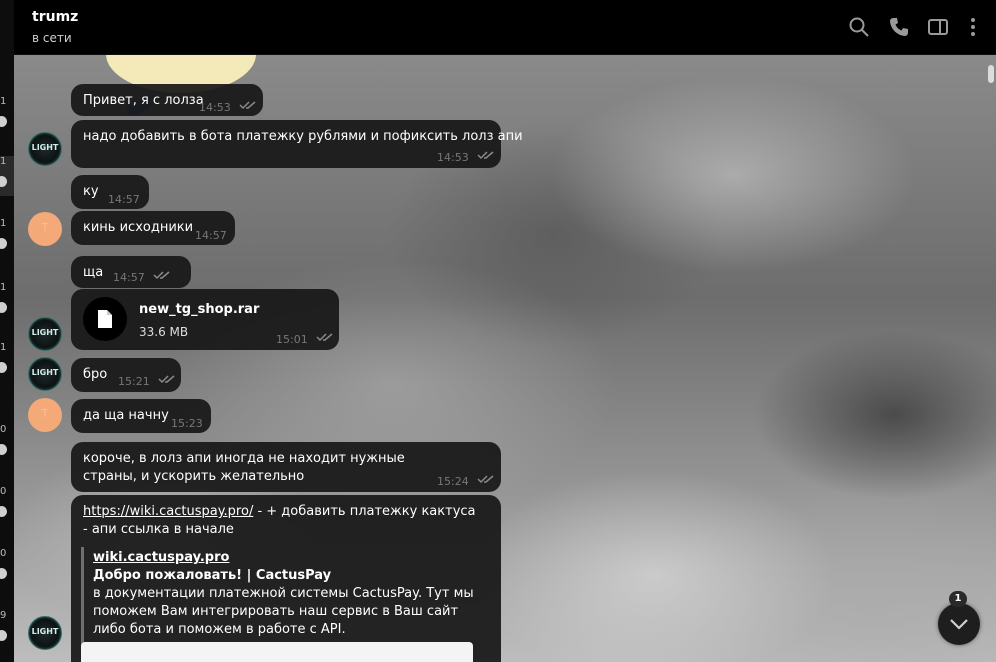  I want to click on preview-site: wiki.cactuspay.pro, so click(161, 558).